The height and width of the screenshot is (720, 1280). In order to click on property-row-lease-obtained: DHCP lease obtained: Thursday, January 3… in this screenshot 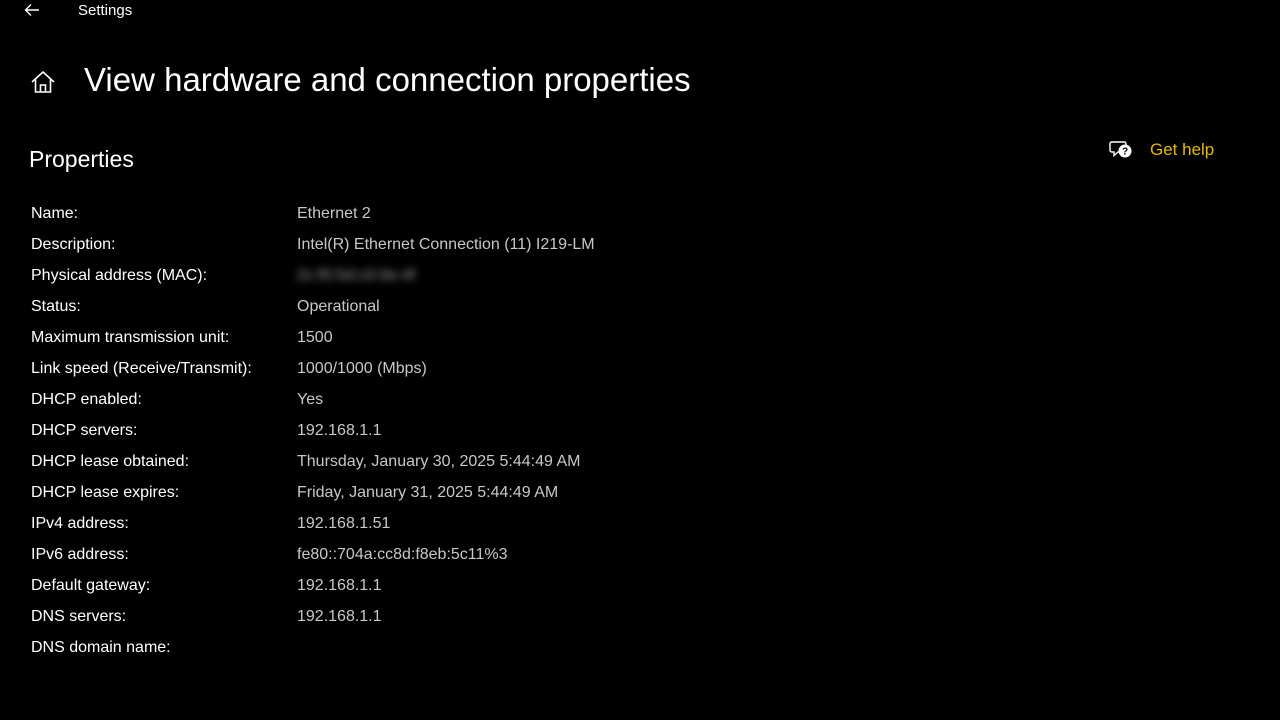, I will do `click(331, 462)`.